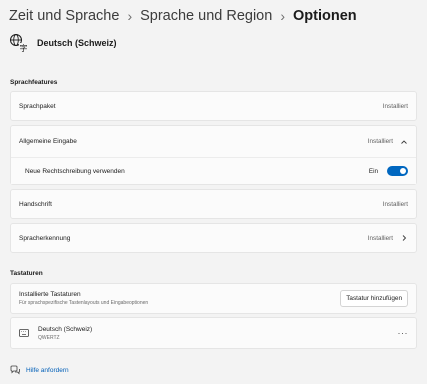  I want to click on toggle-knob, so click(403, 171).